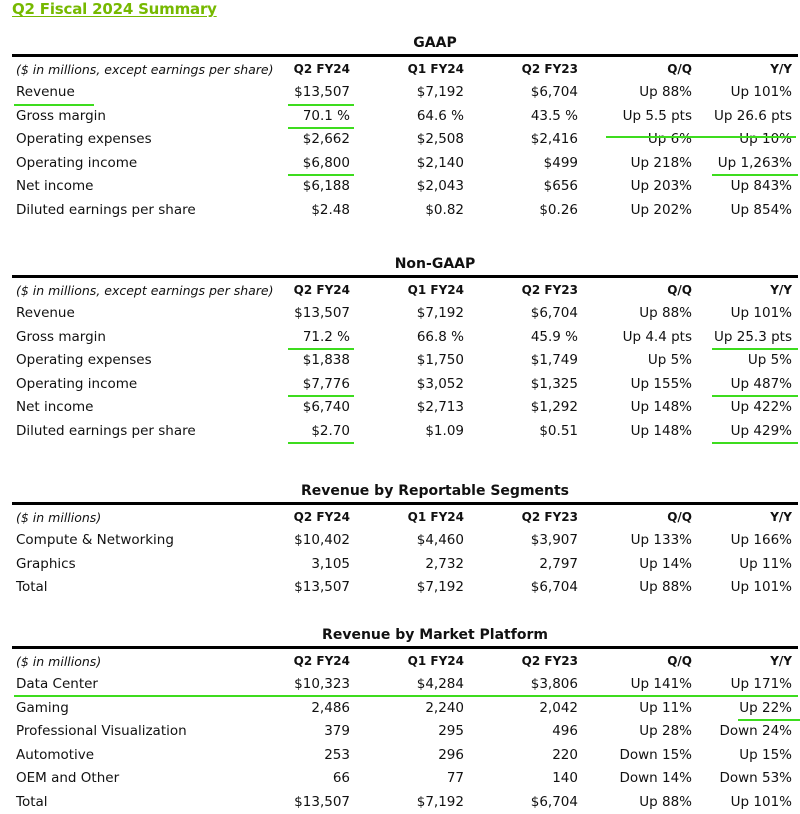 The width and height of the screenshot is (800, 814). Describe the element at coordinates (130, 685) in the screenshot. I see `row-label: Data Center` at that location.